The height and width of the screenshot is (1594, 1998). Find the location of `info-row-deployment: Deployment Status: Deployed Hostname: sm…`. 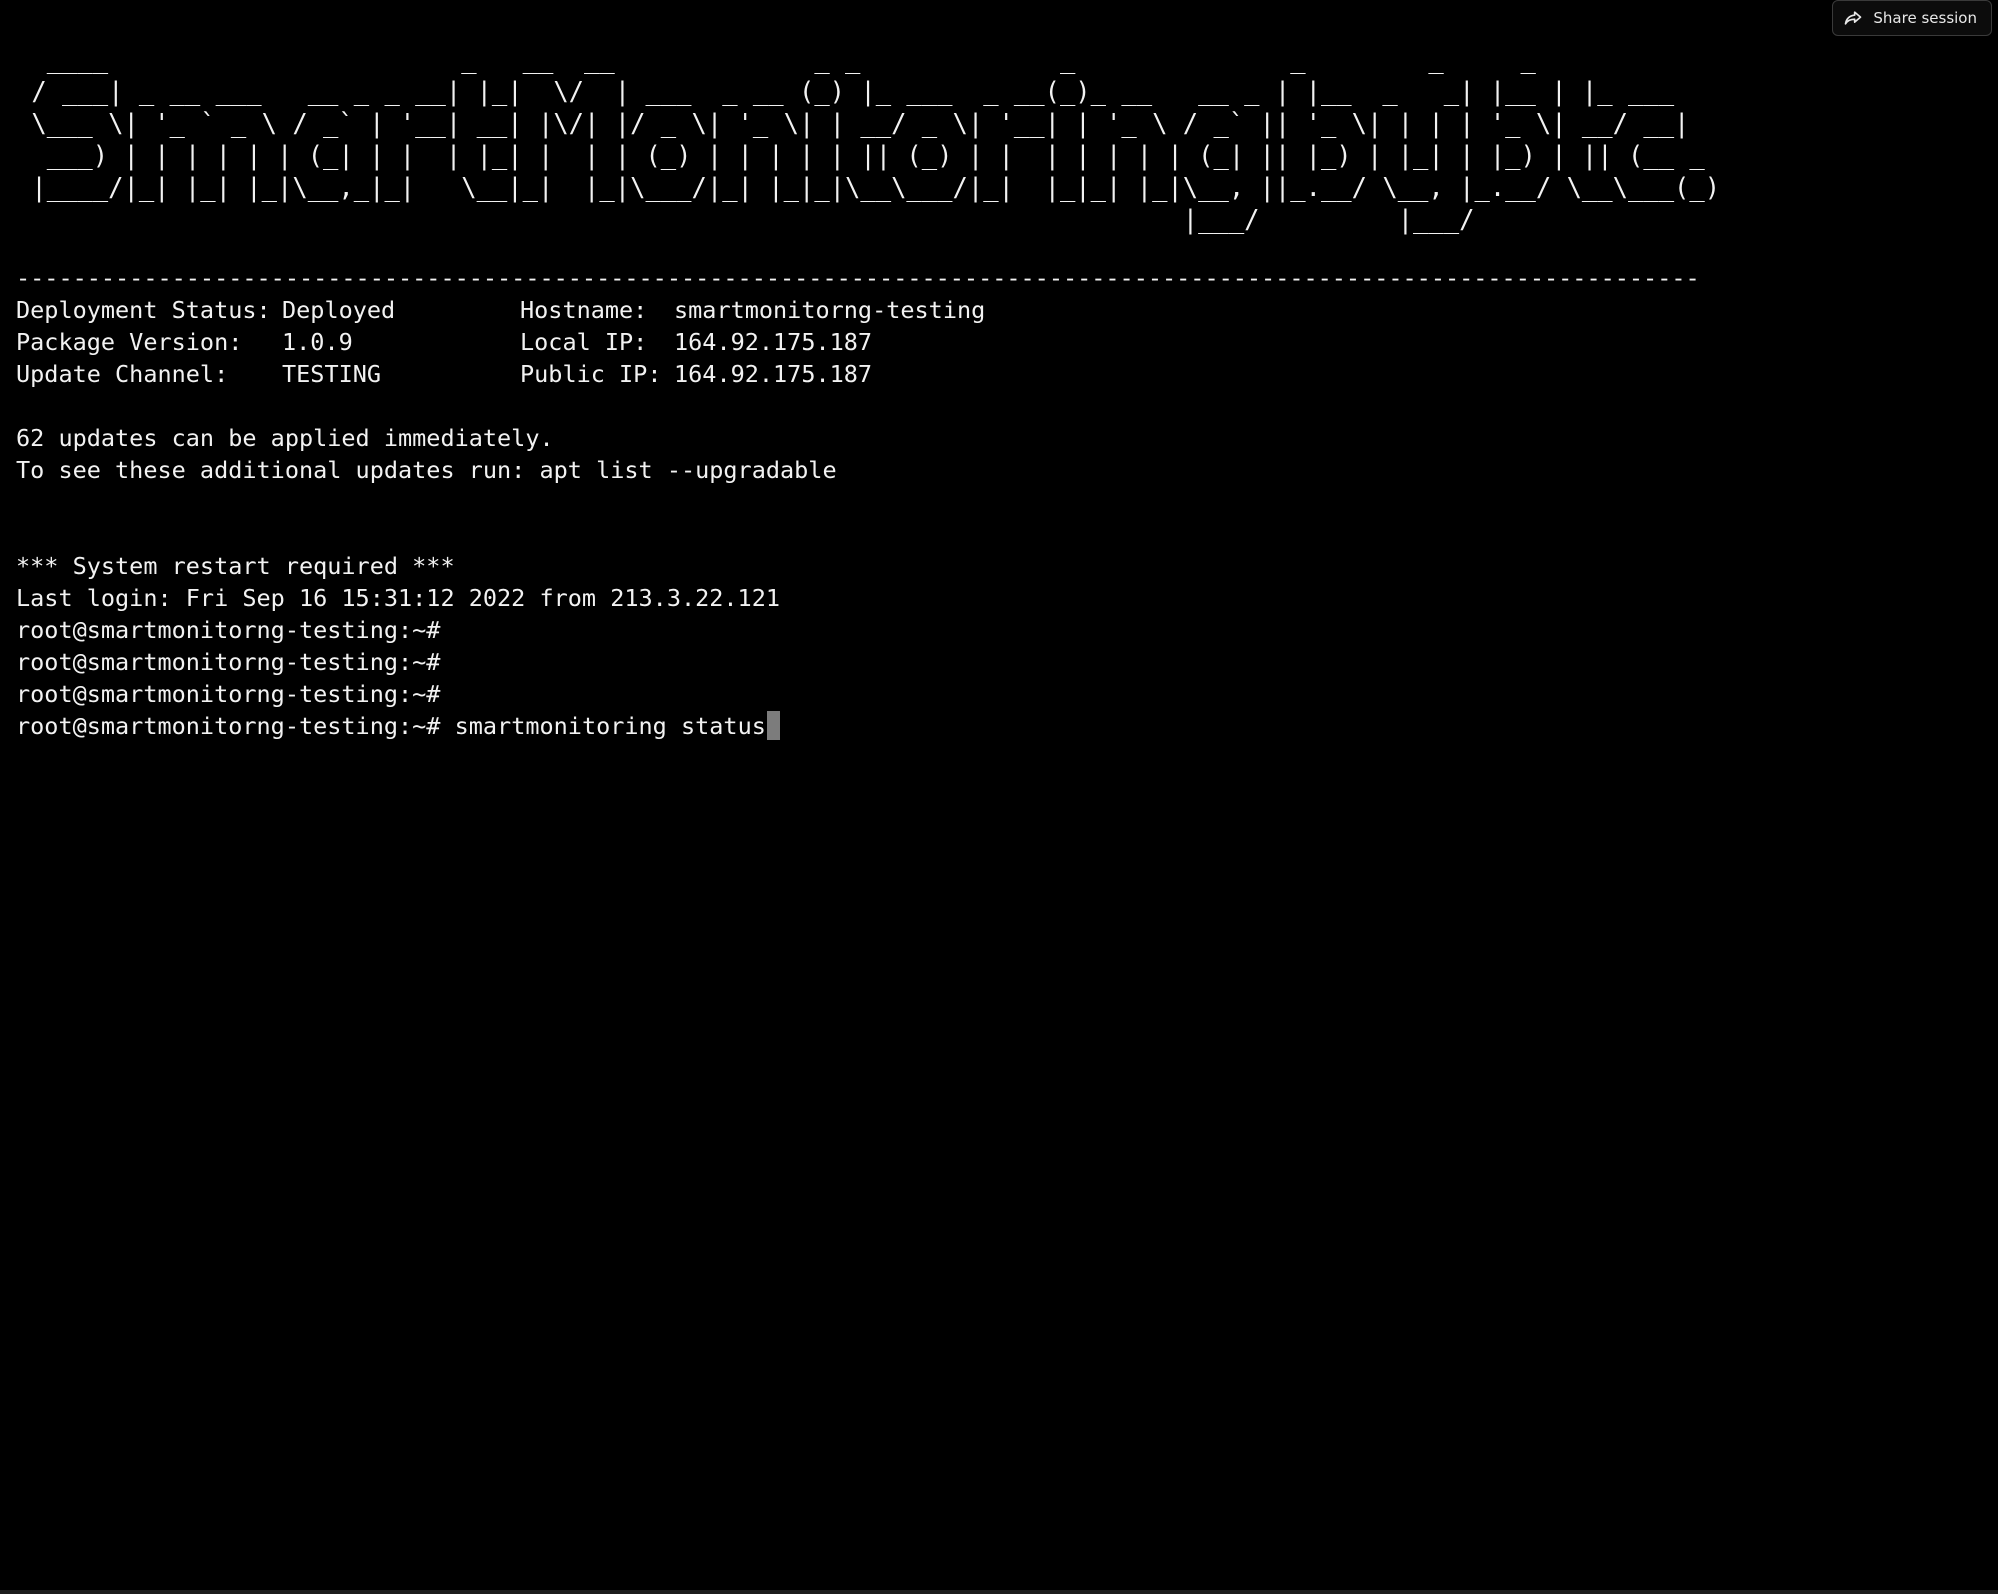

info-row-deployment: Deployment Status: Deployed Hostname: sm… is located at coordinates (996, 310).